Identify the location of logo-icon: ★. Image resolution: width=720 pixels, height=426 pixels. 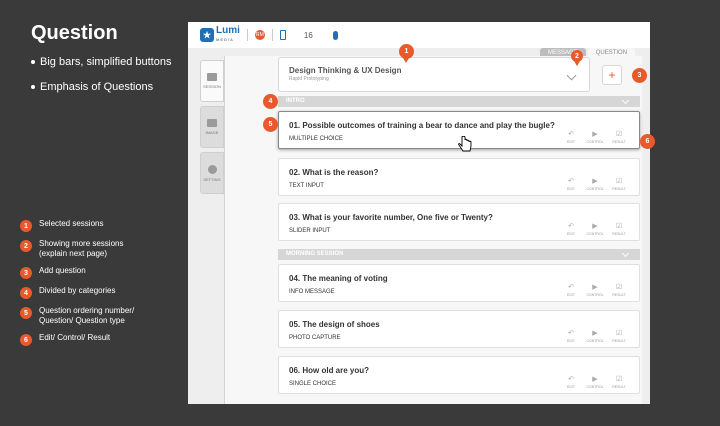
(207, 35).